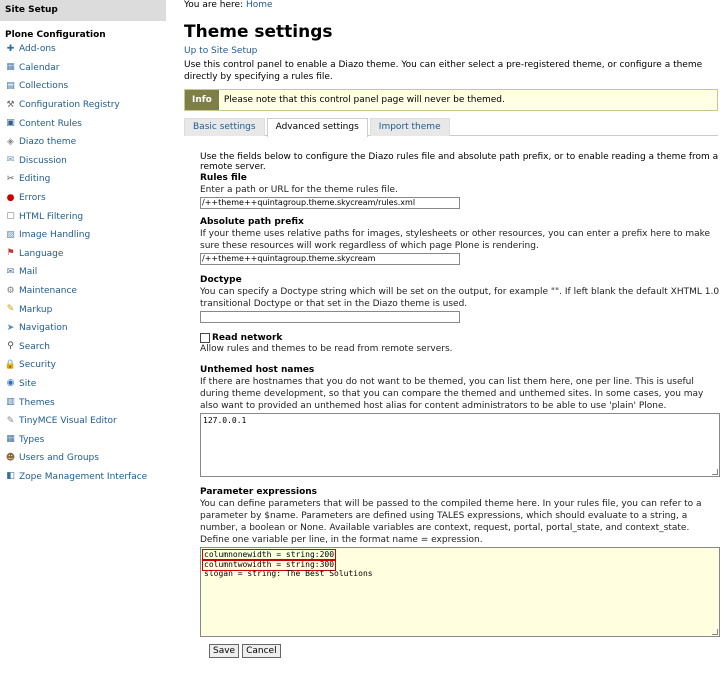  What do you see at coordinates (28, 383) in the screenshot?
I see `sidebar-item-label: Site` at bounding box center [28, 383].